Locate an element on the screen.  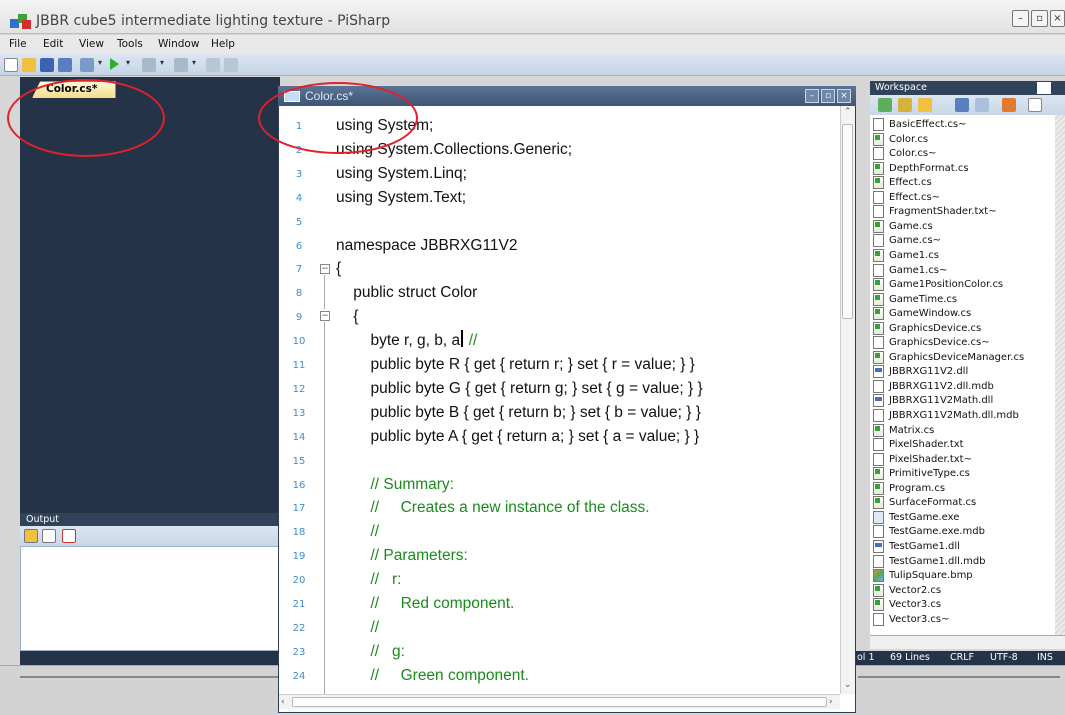
workspace-file-item: Effect.cs~ is located at coordinates (906, 197).